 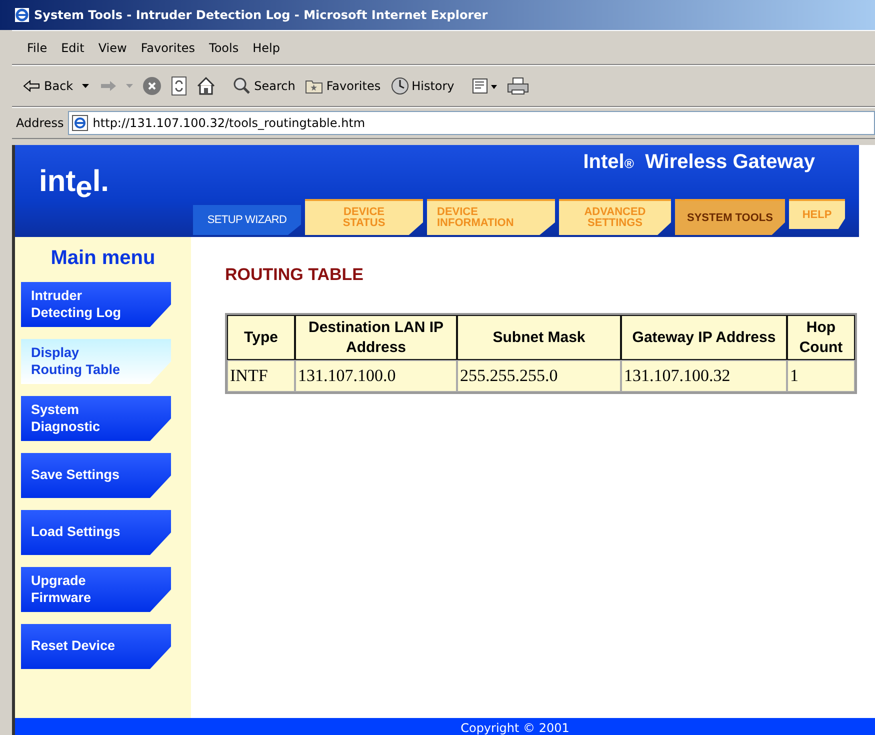 What do you see at coordinates (37, 47) in the screenshot?
I see `menu-item: File` at bounding box center [37, 47].